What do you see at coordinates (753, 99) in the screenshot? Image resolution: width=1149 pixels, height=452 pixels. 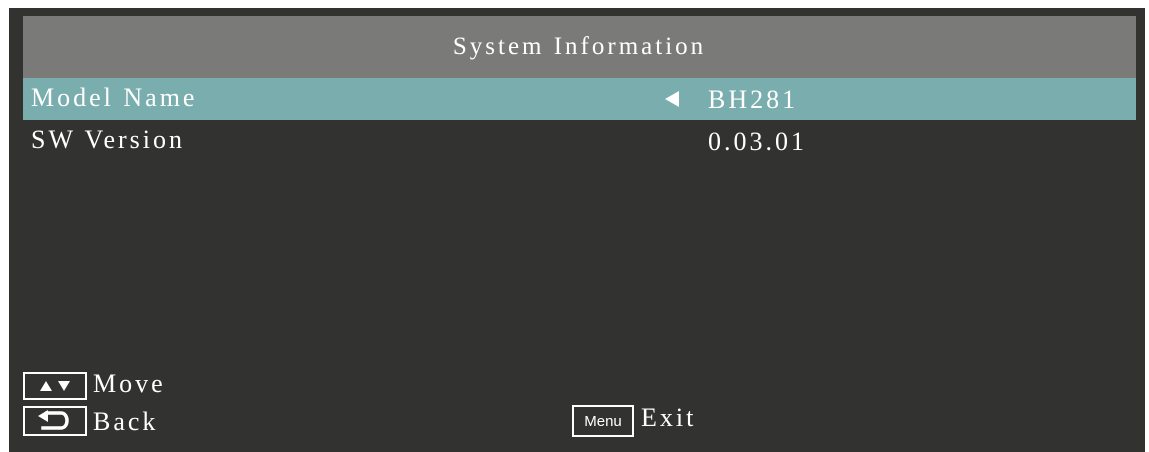 I see `row-value: BH281` at bounding box center [753, 99].